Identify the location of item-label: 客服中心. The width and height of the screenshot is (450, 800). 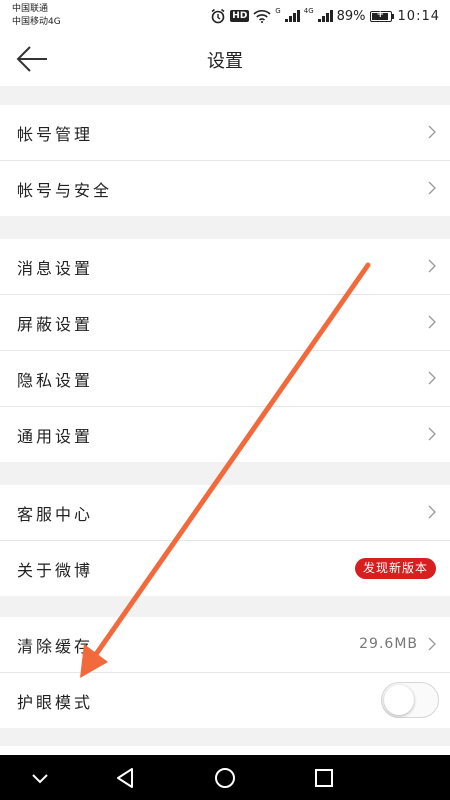
(55, 514).